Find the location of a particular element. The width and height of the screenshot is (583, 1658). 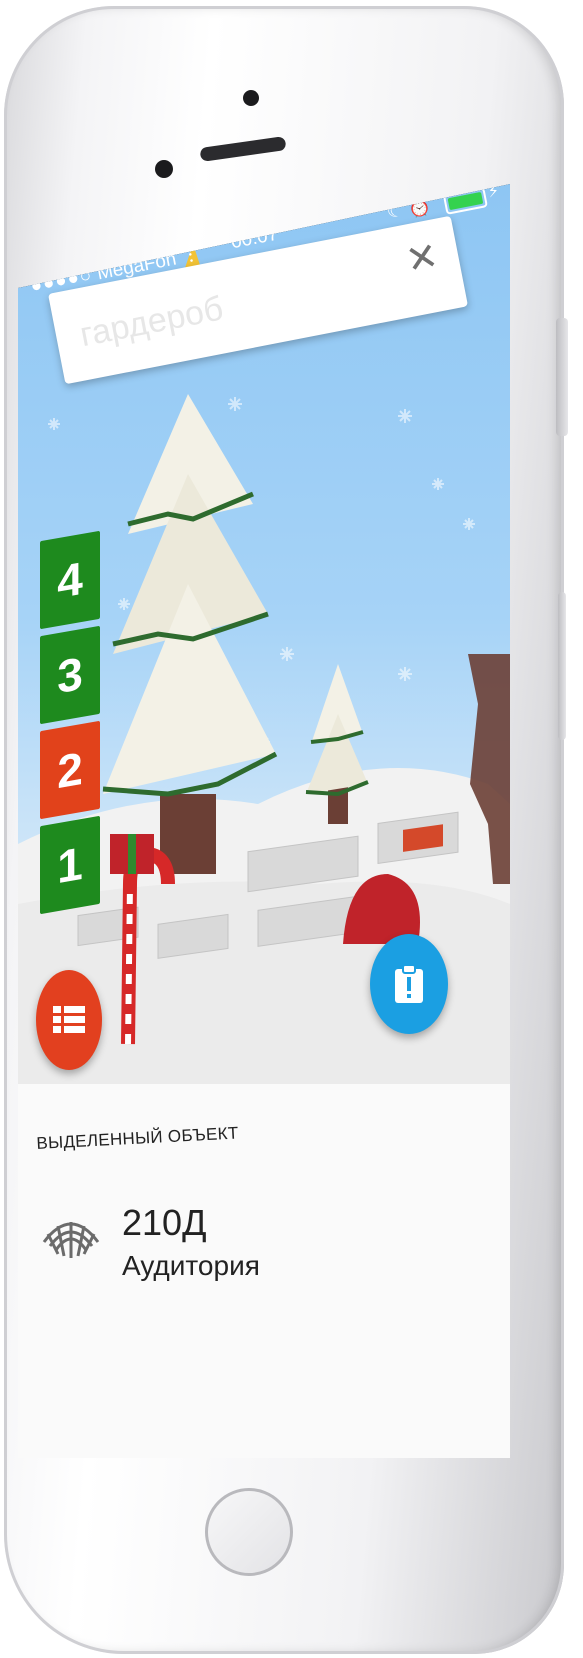

report-button is located at coordinates (409, 984).